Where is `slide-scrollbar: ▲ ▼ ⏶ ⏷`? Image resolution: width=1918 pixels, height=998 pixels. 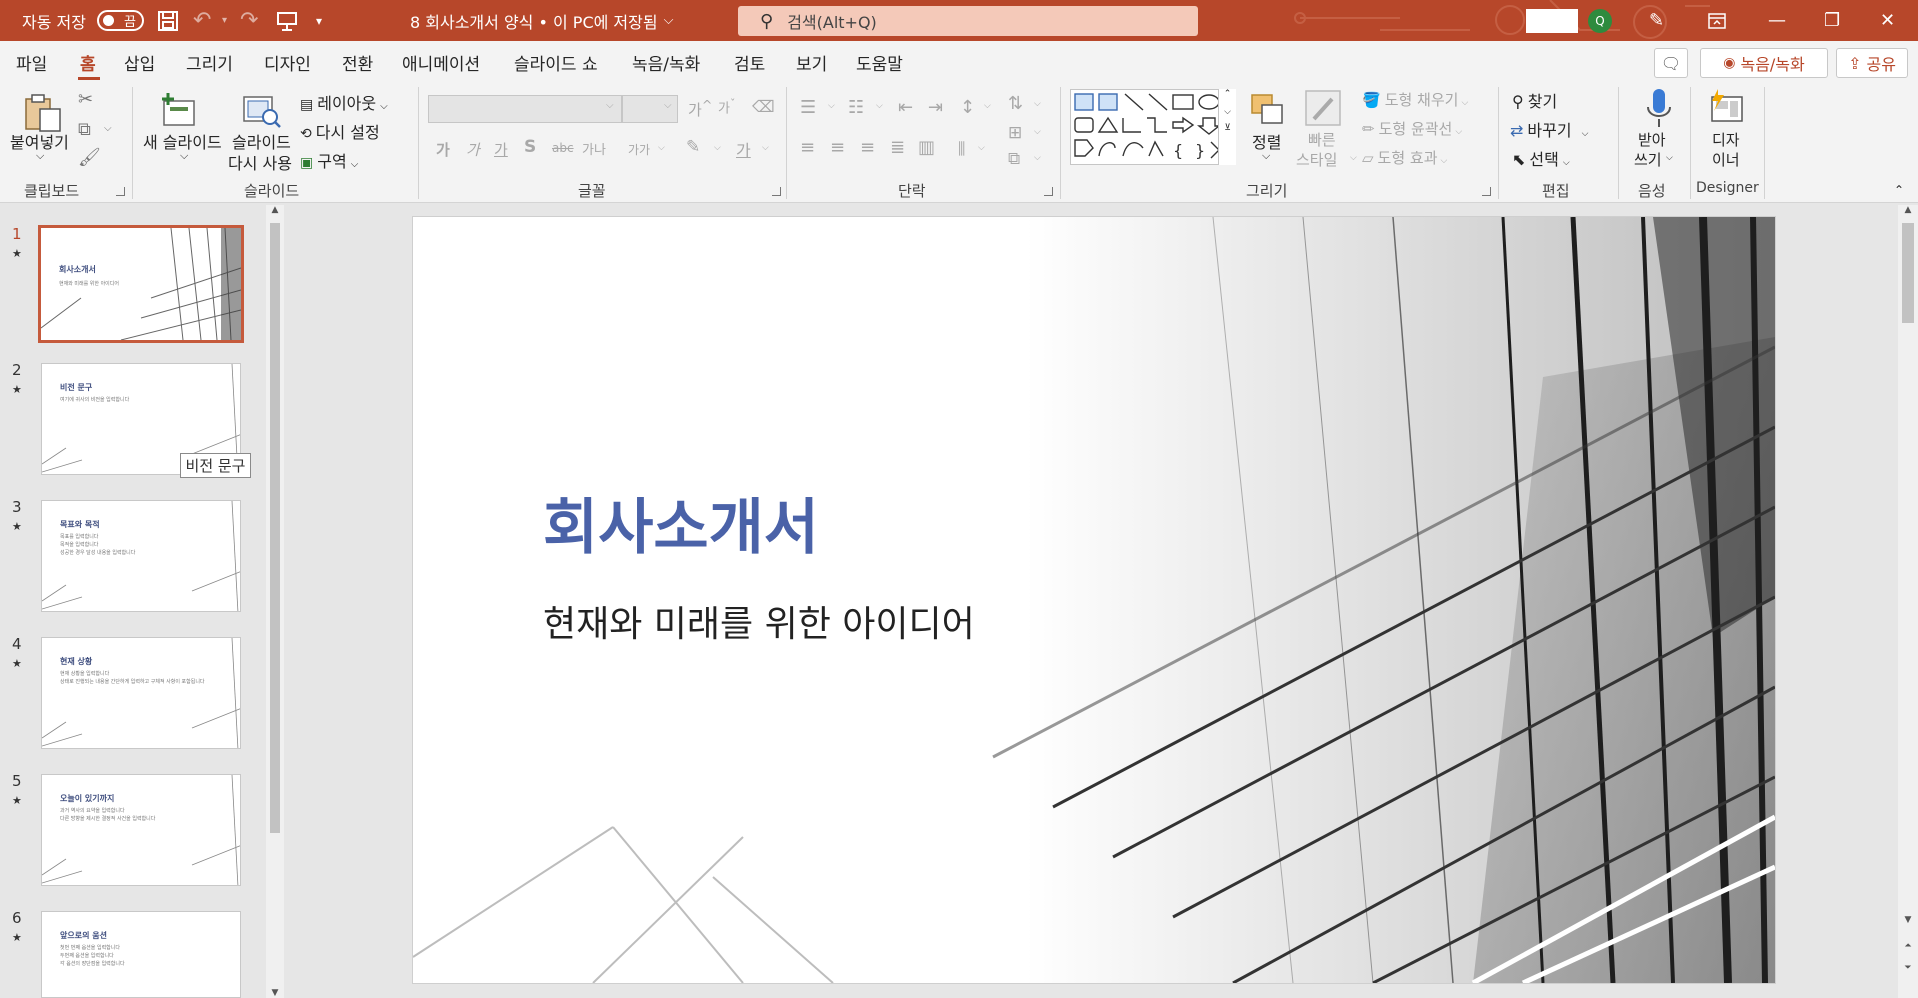
slide-scrollbar: ▲ ▼ ⏶ ⏷ is located at coordinates (1908, 601).